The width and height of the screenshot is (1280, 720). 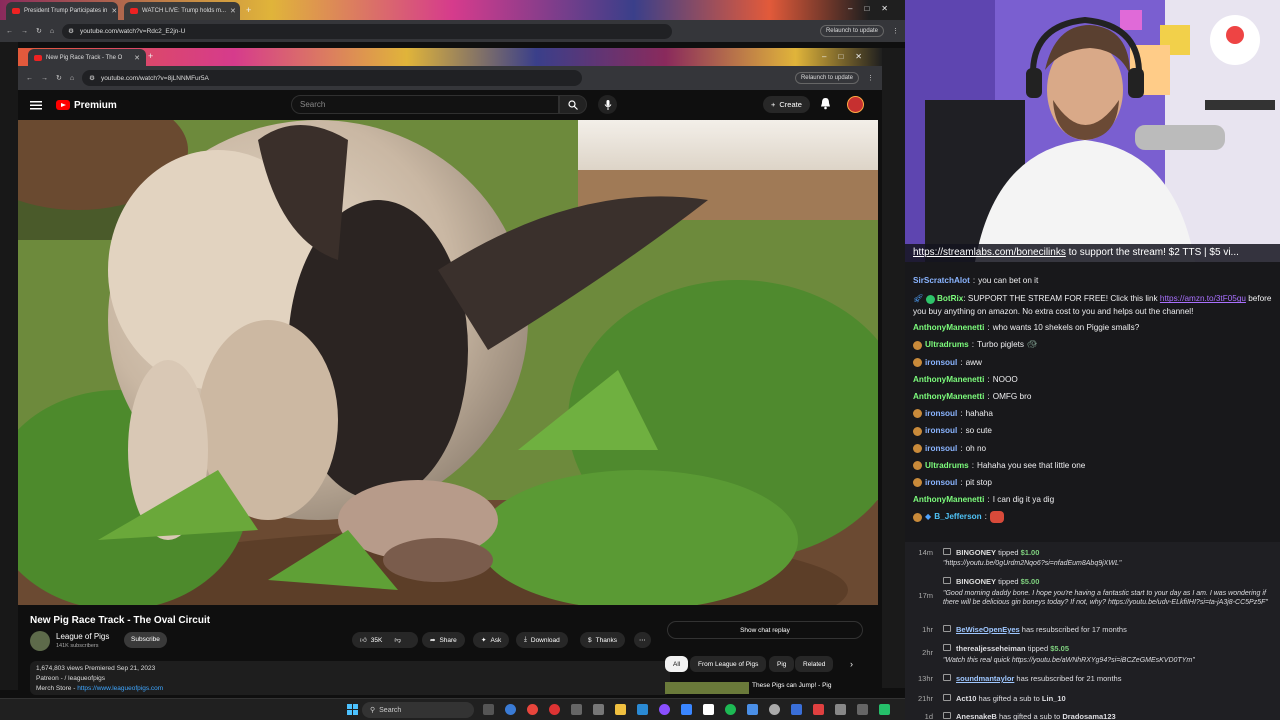 I want to click on share-button: ➦ Share, so click(x=443, y=640).